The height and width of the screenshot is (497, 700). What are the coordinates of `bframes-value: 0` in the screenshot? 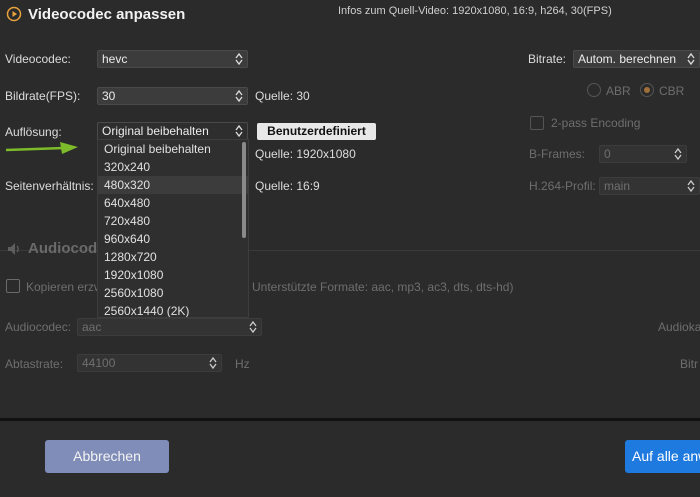 It's located at (607, 154).